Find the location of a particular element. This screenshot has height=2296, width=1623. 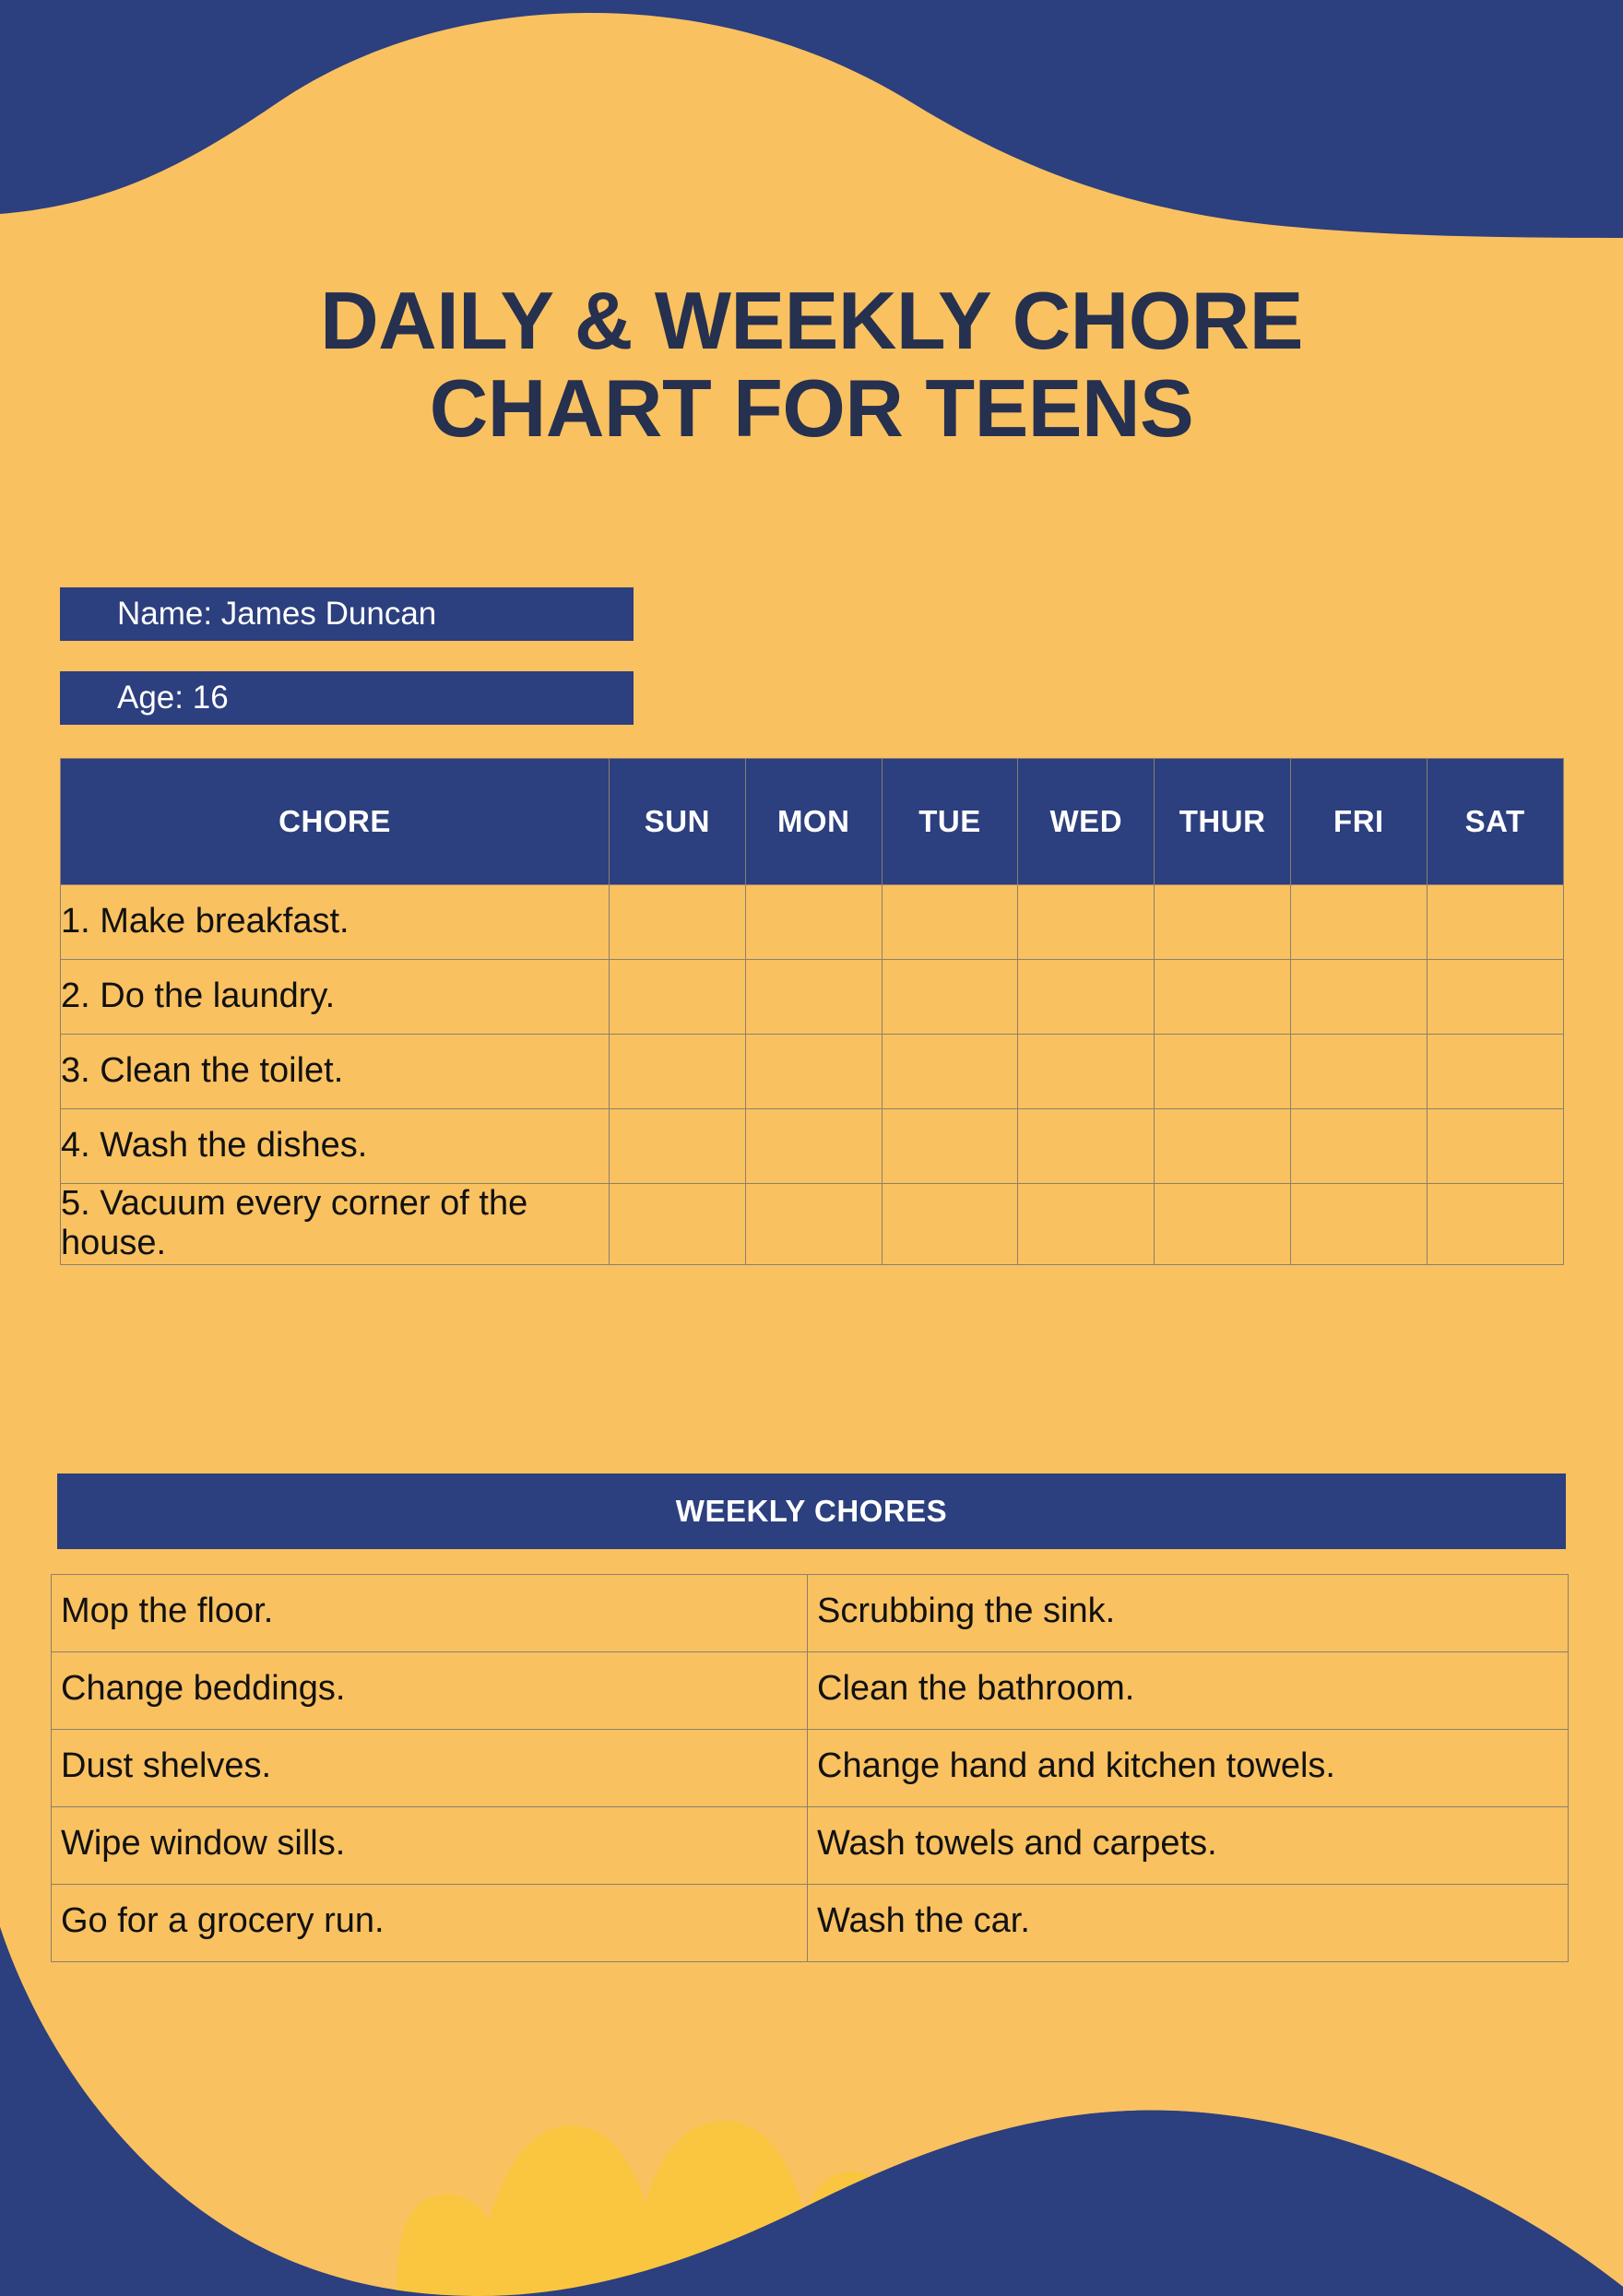

weekly-chore-left: Wipe window sills. is located at coordinates (429, 1845).